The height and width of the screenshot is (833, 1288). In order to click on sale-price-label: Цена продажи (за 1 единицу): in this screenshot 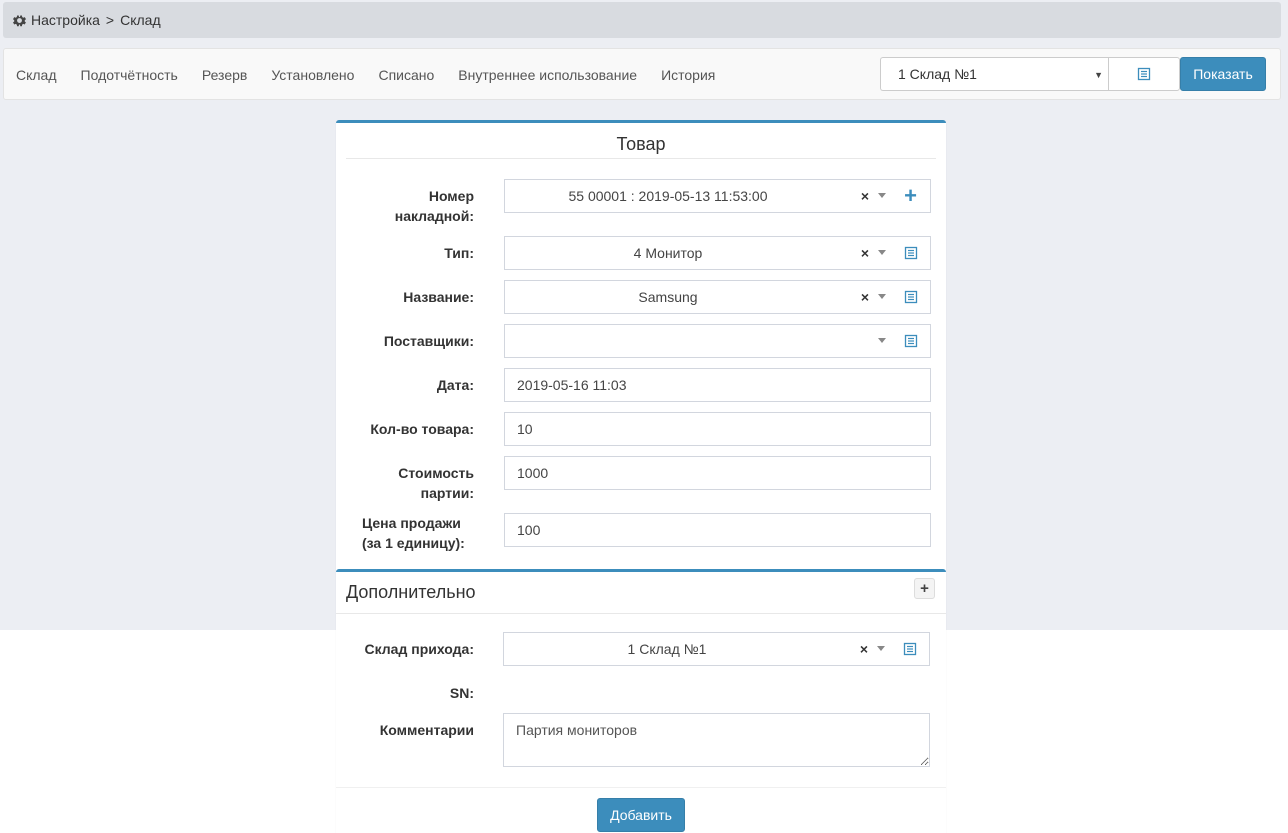, I will do `click(416, 533)`.